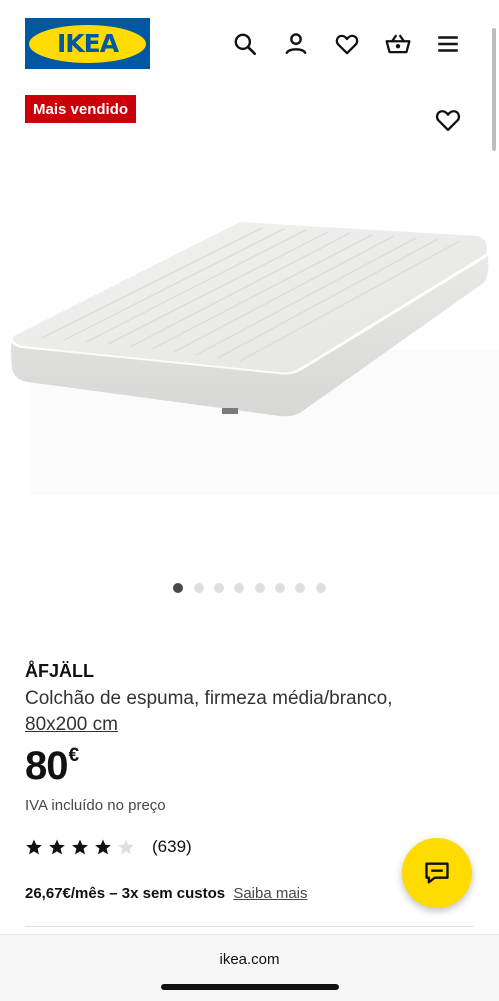 The height and width of the screenshot is (1001, 499). I want to click on logo-text: IKEA, so click(87, 43).